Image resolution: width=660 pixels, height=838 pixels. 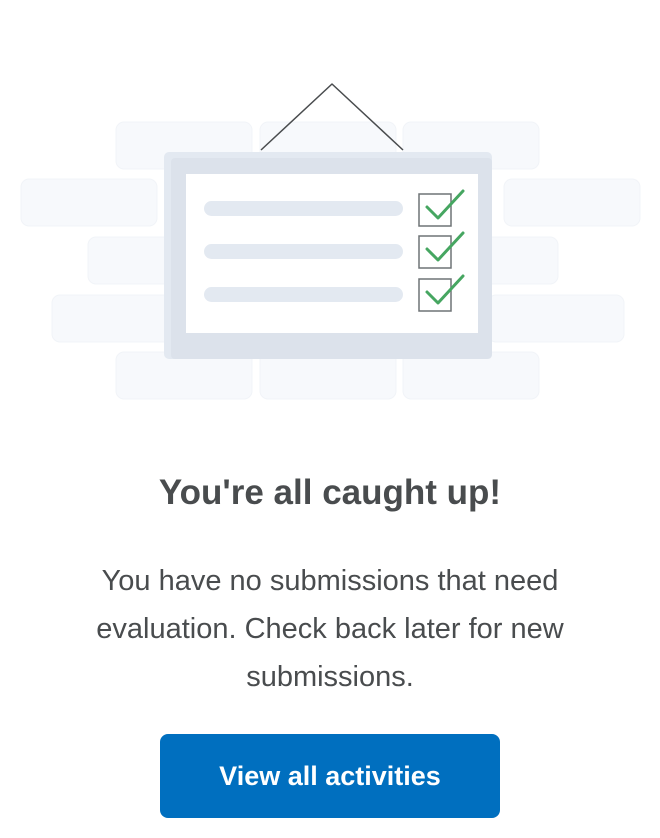 I want to click on checklist-board, so click(x=328, y=255).